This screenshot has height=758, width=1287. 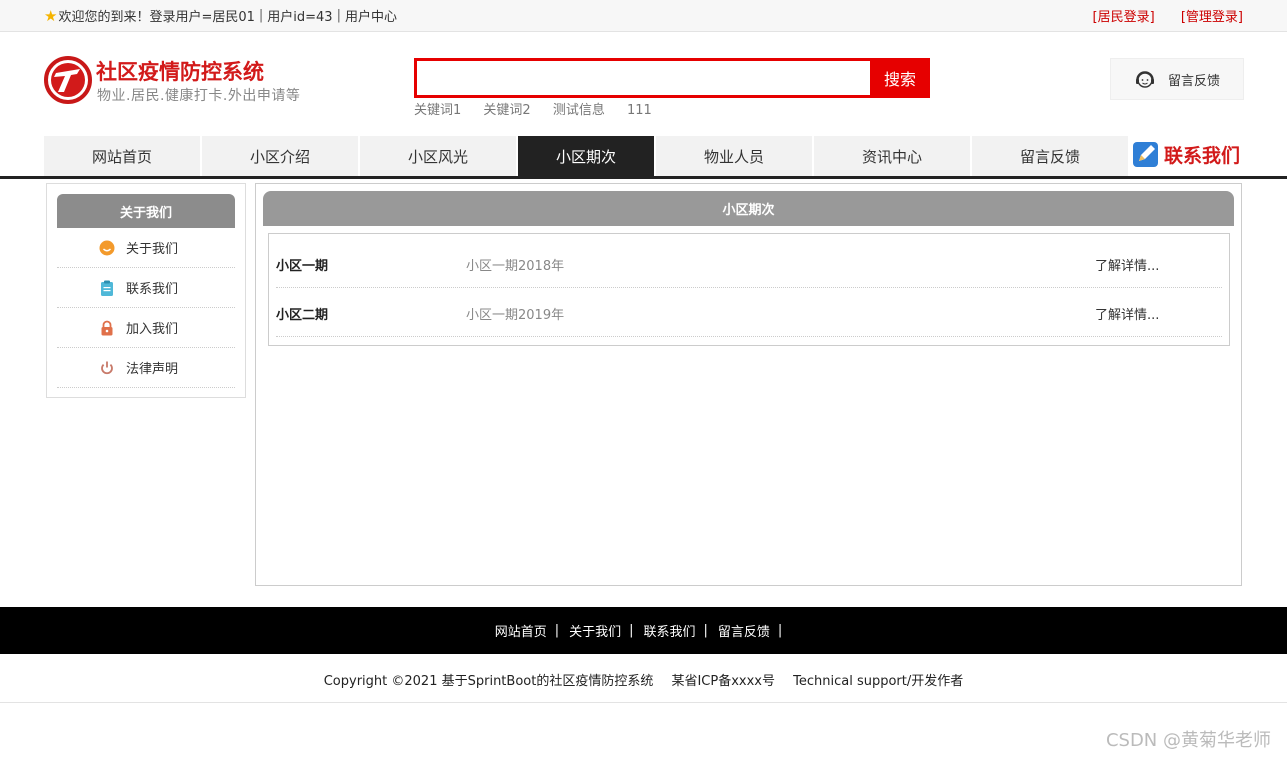 What do you see at coordinates (595, 630) in the screenshot?
I see `footer-link-about: 关于我们` at bounding box center [595, 630].